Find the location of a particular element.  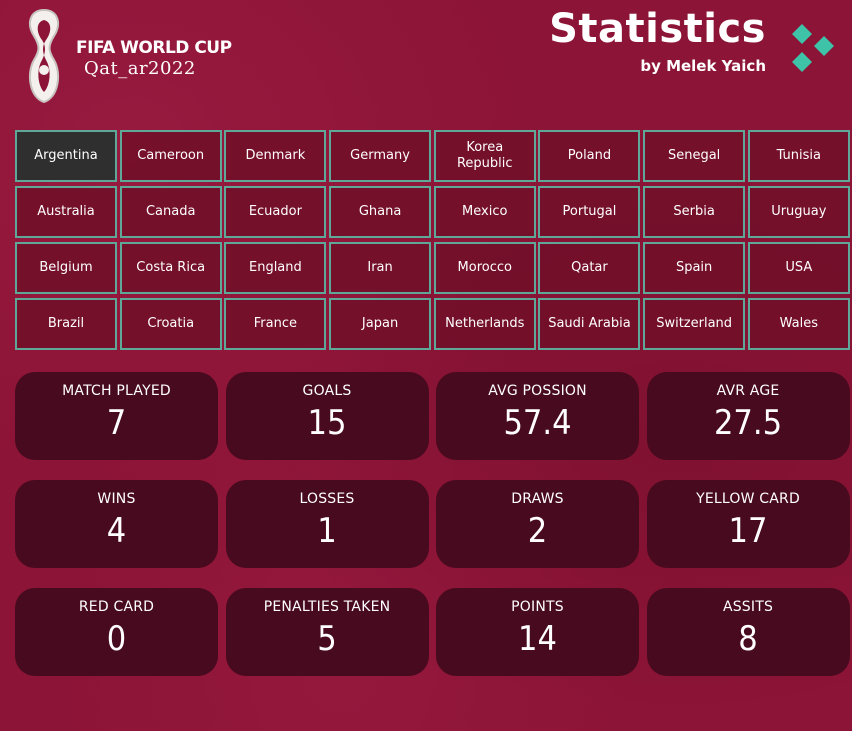

country-button-spain: Spain is located at coordinates (694, 268).